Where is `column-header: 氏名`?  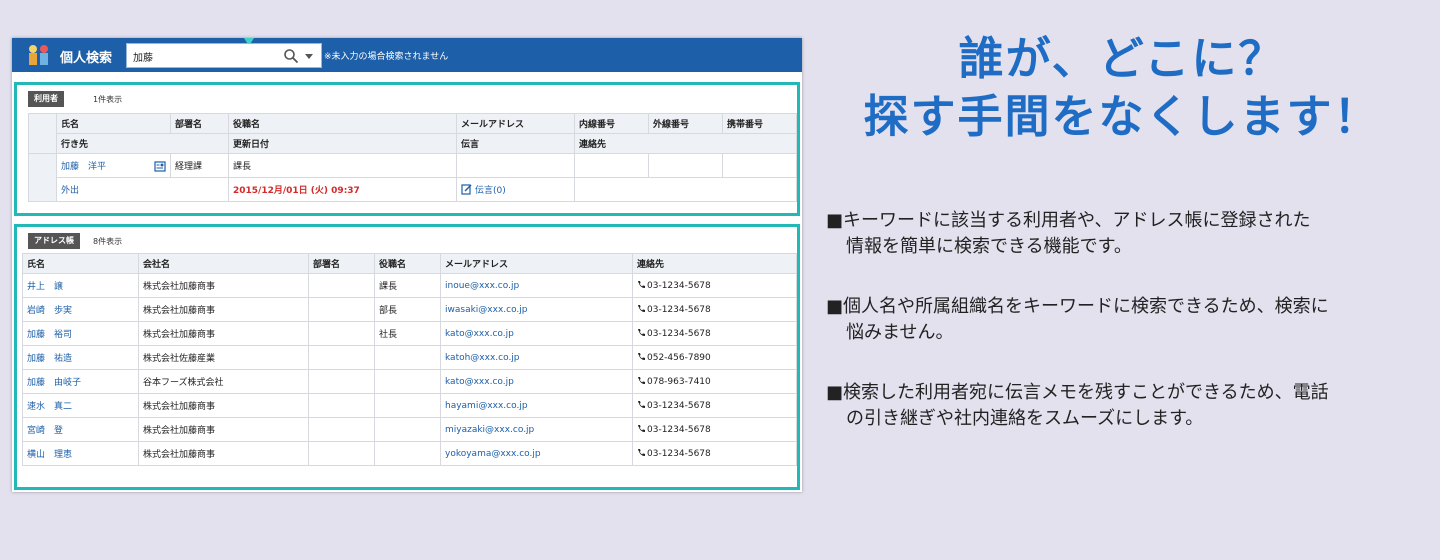
column-header: 氏名 is located at coordinates (113, 123).